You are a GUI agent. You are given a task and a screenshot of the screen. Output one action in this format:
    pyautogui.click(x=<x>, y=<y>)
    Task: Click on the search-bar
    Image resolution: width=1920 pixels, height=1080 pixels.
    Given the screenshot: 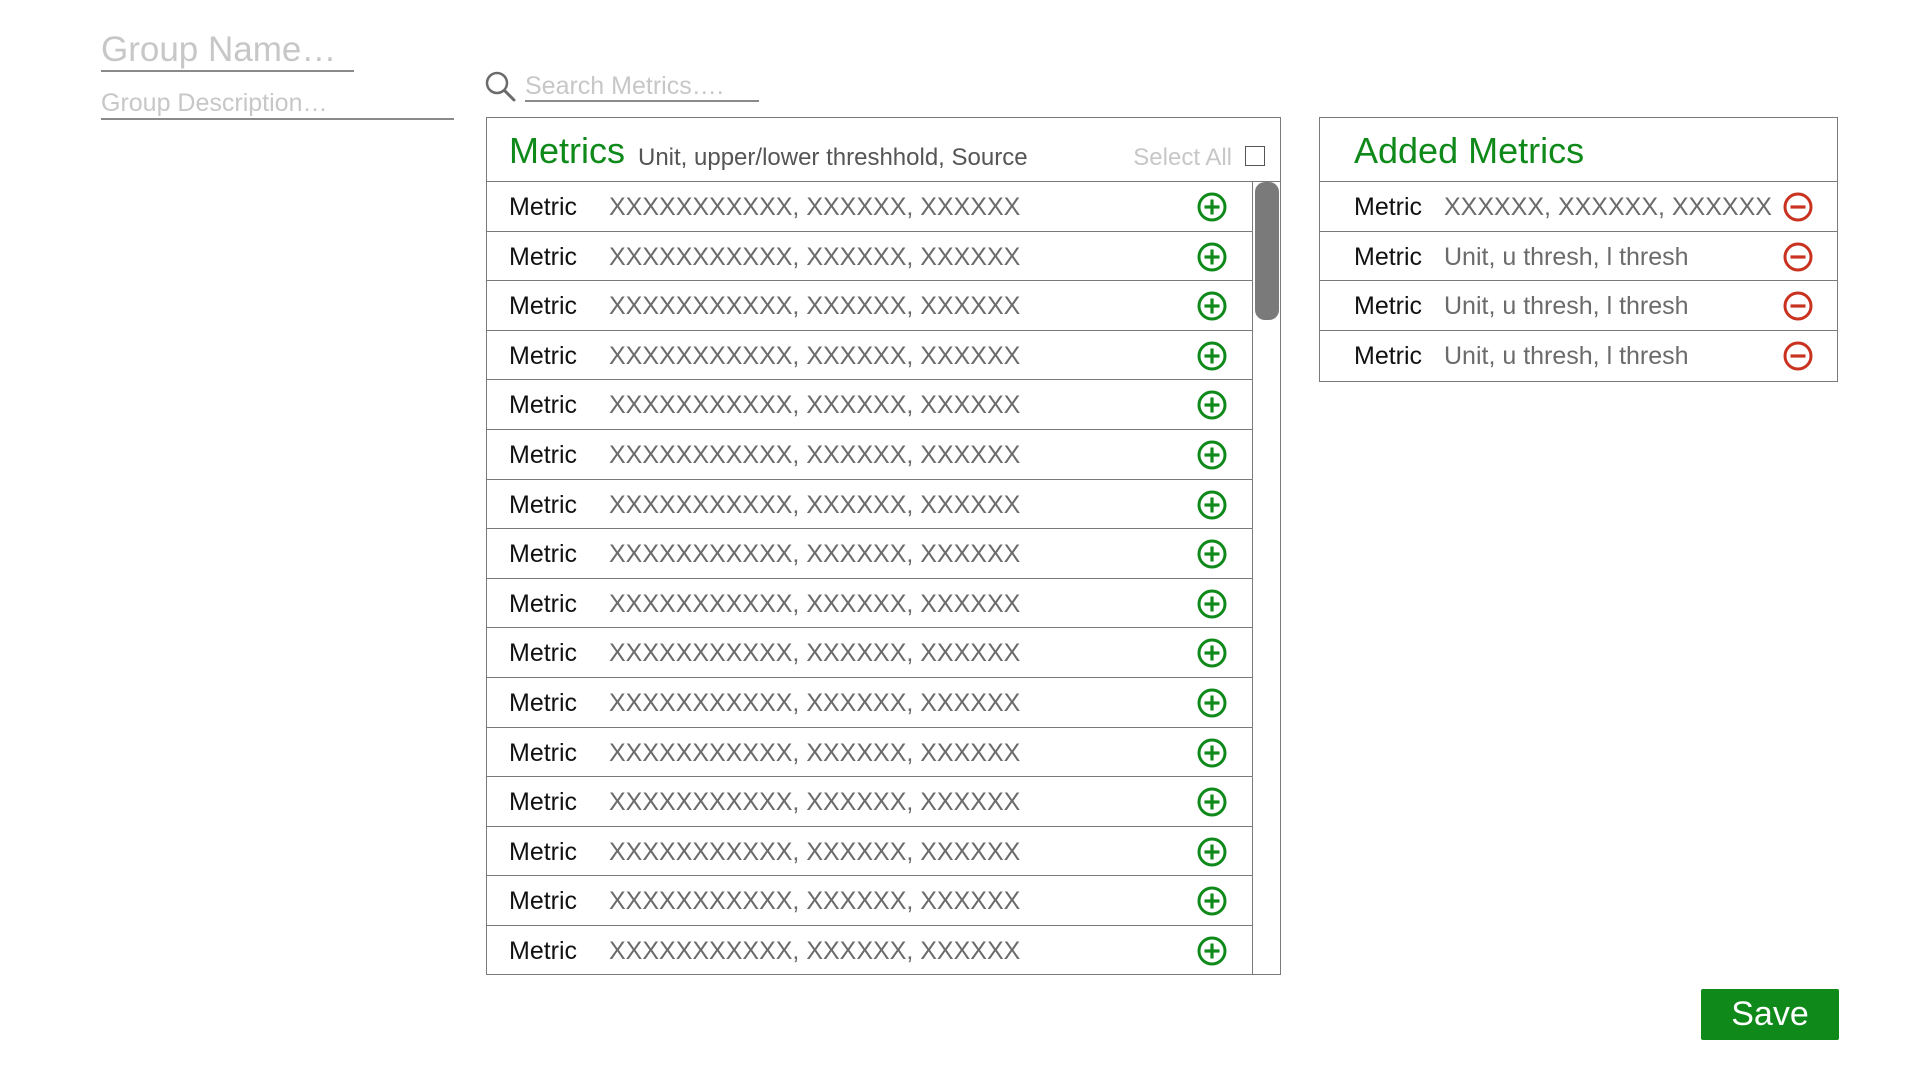 What is the action you would take?
    pyautogui.click(x=624, y=86)
    